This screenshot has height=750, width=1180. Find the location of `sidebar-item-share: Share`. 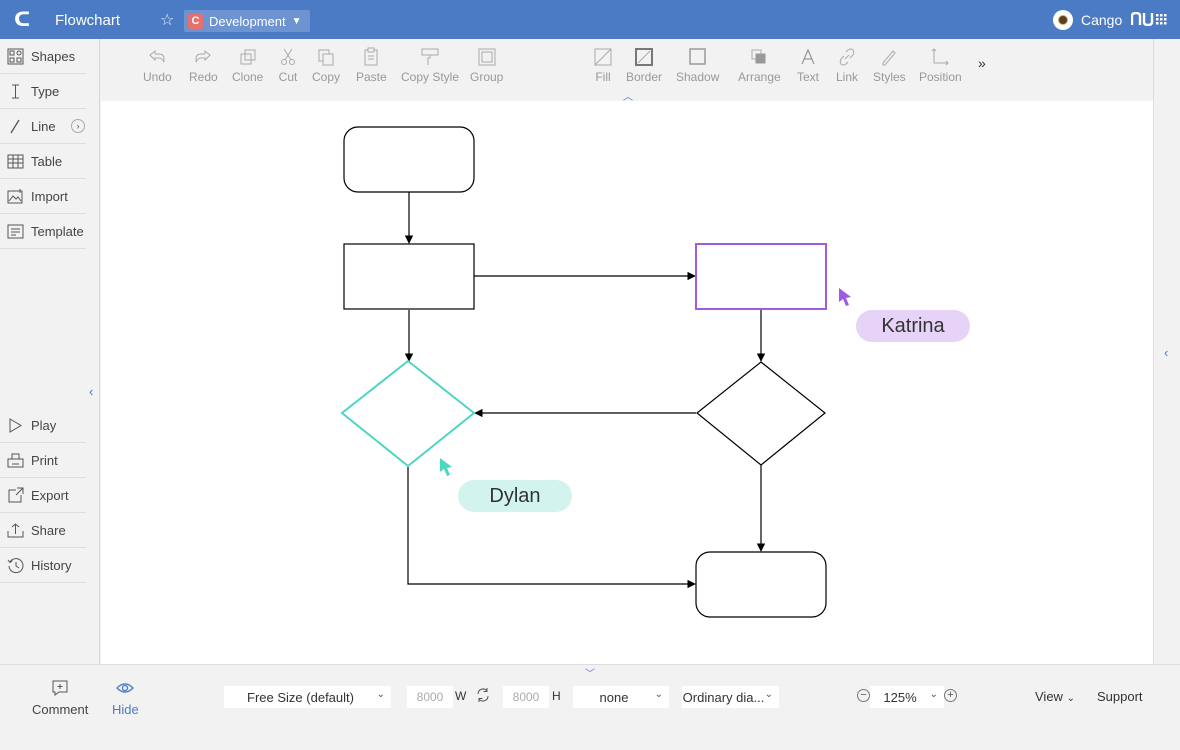

sidebar-item-share: Share is located at coordinates (43, 530).